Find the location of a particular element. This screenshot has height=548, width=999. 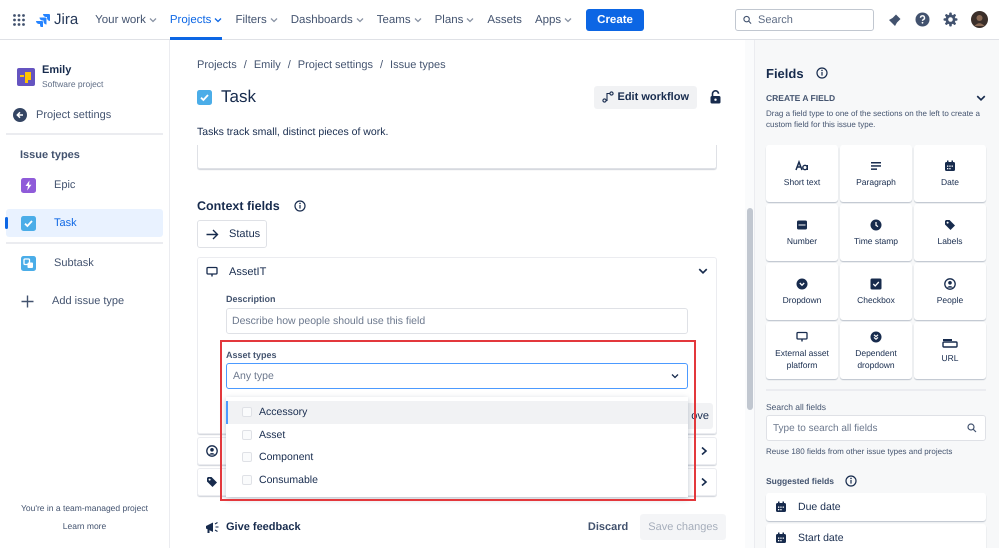

field-label: Description is located at coordinates (251, 299).